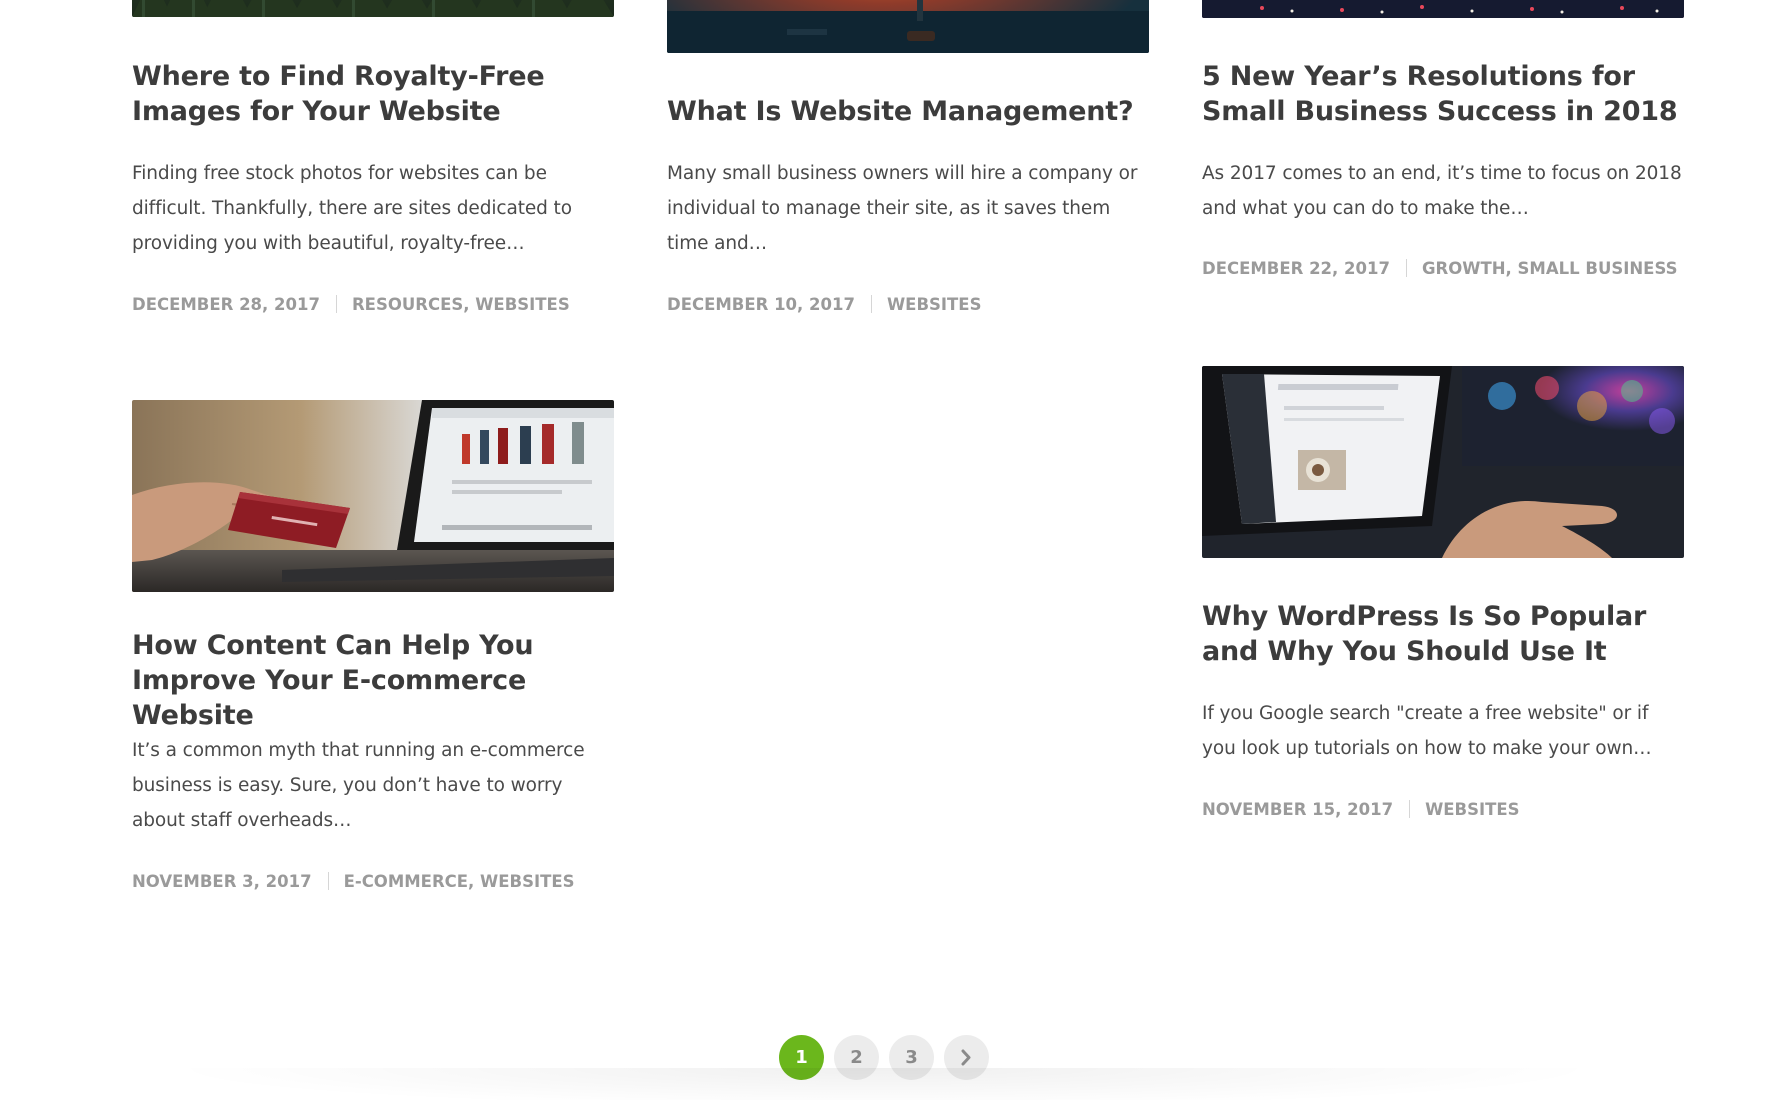 This screenshot has width=1768, height=1100. Describe the element at coordinates (801, 1057) in the screenshot. I see `page-1-button: 1` at that location.